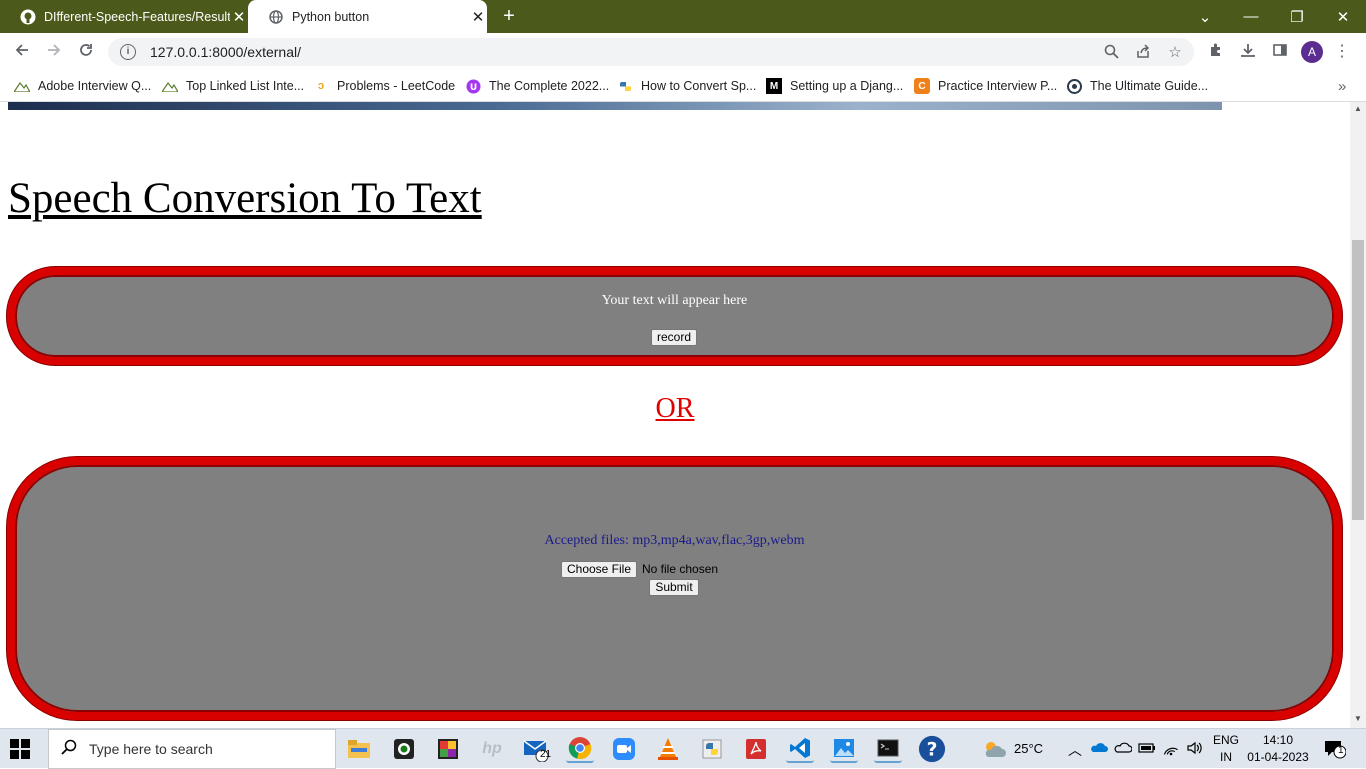 The height and width of the screenshot is (769, 1366). I want to click on page-scrollbar: ▲ ▼, so click(1358, 415).